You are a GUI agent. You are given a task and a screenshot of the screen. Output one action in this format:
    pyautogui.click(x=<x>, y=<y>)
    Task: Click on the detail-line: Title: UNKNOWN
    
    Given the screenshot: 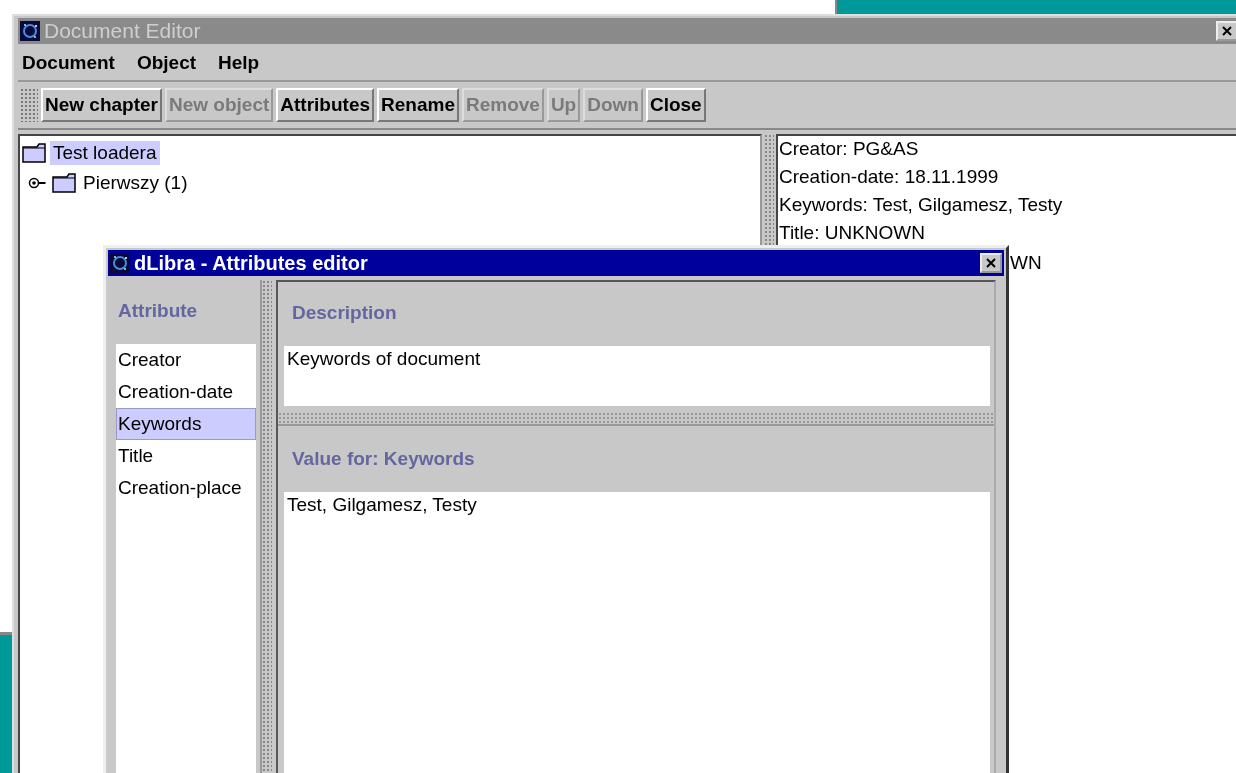 What is the action you would take?
    pyautogui.click(x=852, y=233)
    